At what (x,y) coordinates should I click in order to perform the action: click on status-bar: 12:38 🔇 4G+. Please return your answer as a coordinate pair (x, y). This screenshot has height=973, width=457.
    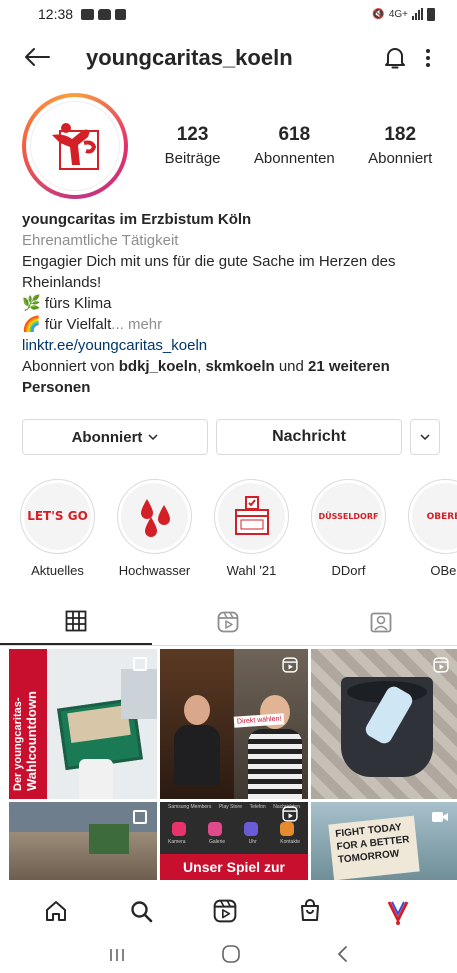
    Looking at the image, I should click on (228, 14).